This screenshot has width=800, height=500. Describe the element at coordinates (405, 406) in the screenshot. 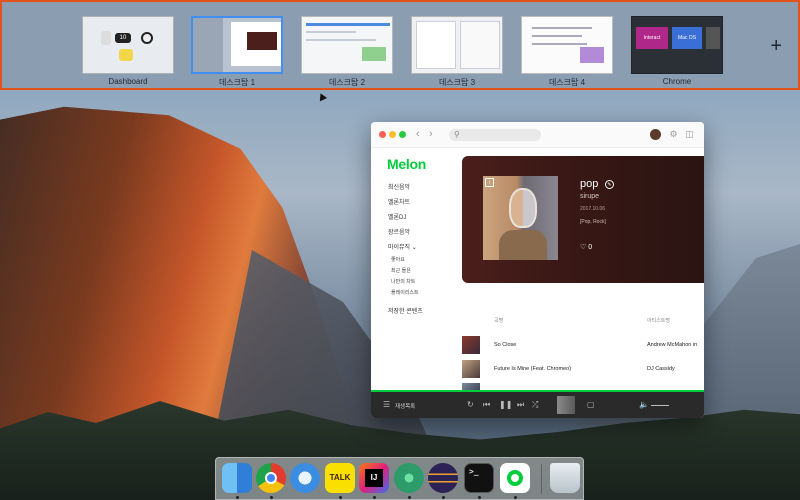

I see `playlist-label: 재생목록` at that location.